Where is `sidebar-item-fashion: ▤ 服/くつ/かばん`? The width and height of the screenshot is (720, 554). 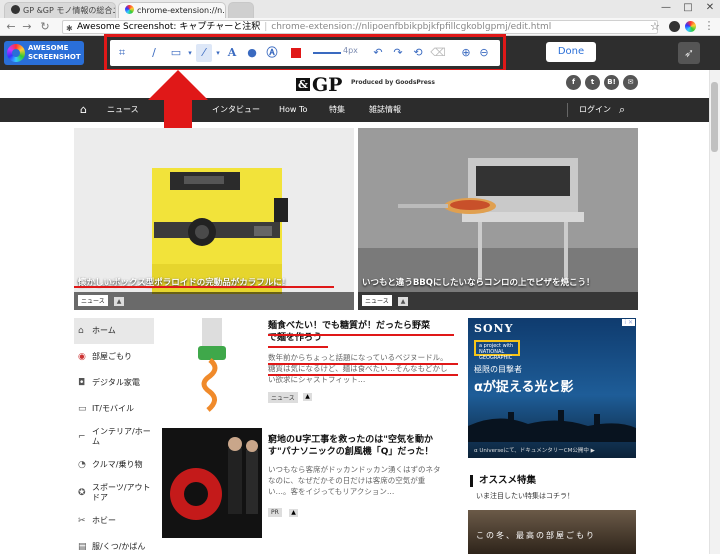
sidebar-item-fashion: ▤ 服/くつ/かばん is located at coordinates (114, 544).